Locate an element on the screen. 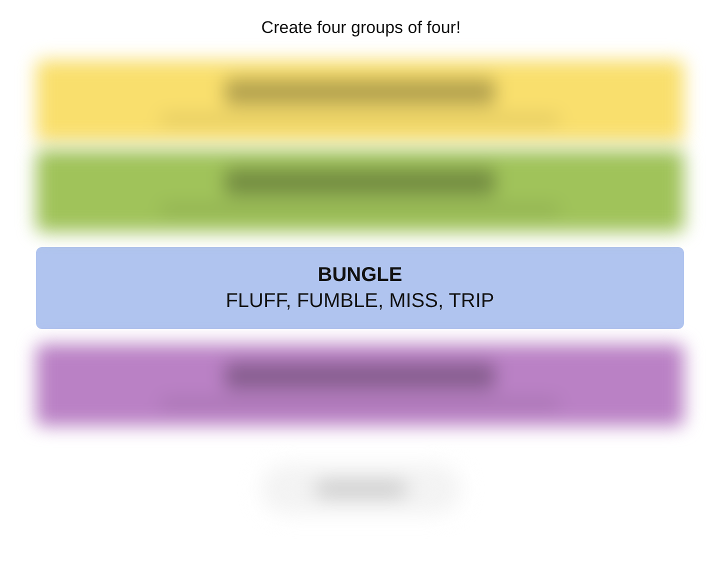  group-title: BUNGLE is located at coordinates (360, 275).